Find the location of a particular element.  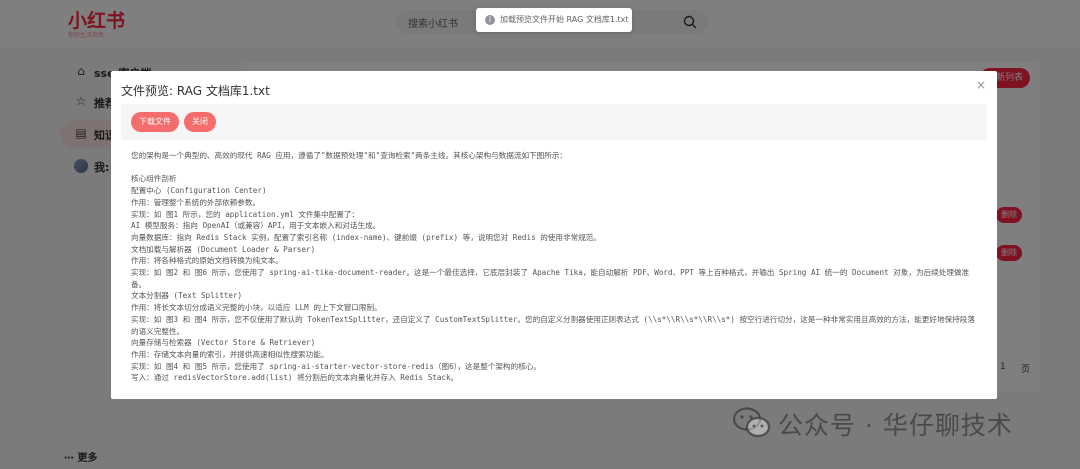

close-button: 关闭 is located at coordinates (200, 122).